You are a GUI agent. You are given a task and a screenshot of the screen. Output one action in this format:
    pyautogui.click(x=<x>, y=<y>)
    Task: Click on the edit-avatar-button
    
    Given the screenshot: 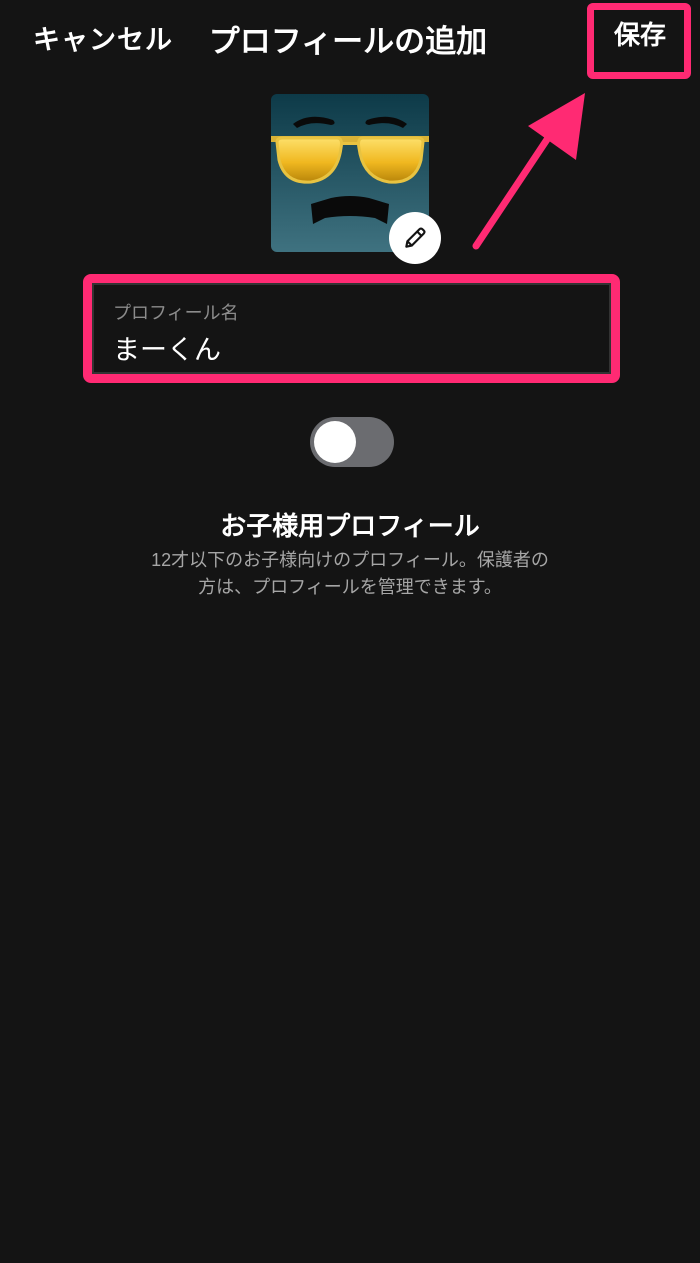 What is the action you would take?
    pyautogui.click(x=415, y=238)
    